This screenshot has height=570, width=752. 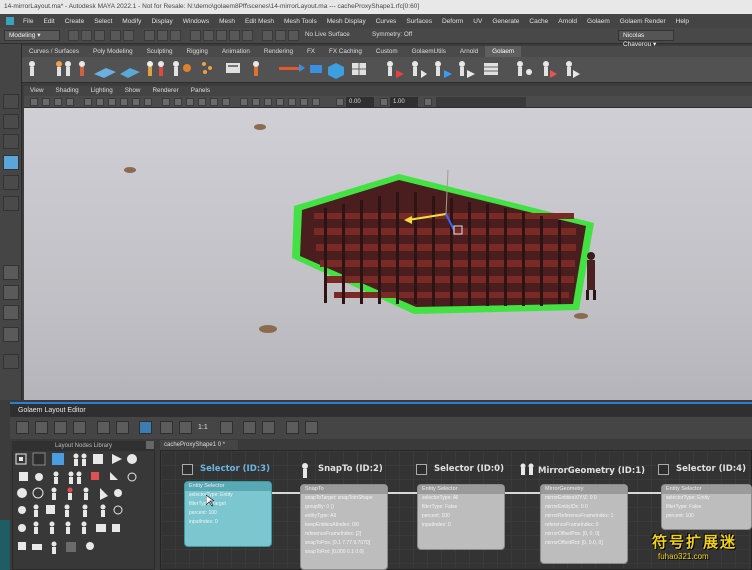 I want to click on clip-node-icon, so click(x=22, y=528).